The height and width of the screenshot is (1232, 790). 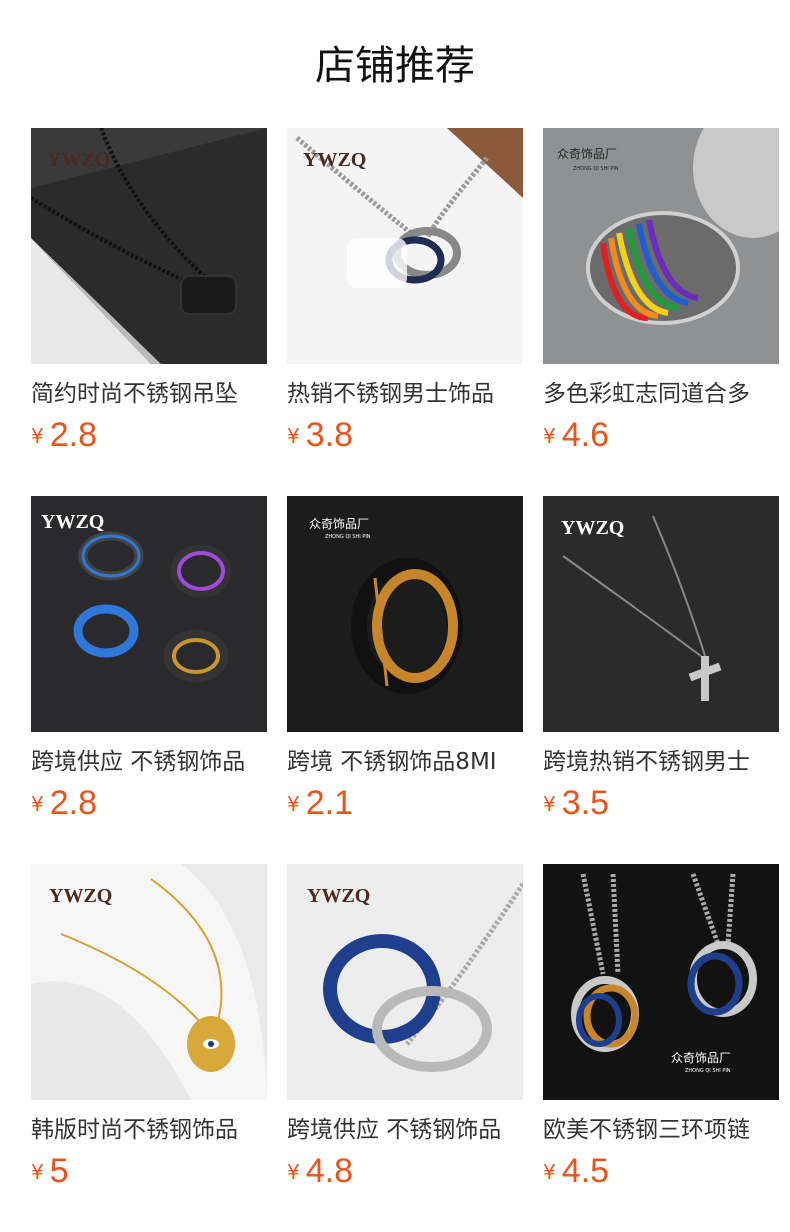 I want to click on price-amount: 3.5, so click(x=585, y=803).